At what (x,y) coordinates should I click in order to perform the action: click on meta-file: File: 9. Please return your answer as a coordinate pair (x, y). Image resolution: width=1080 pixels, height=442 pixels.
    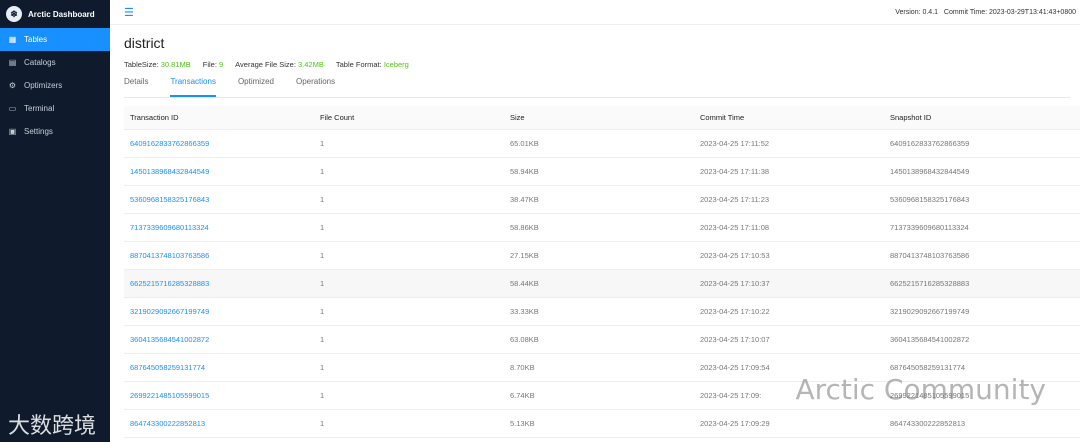
    Looking at the image, I should click on (213, 64).